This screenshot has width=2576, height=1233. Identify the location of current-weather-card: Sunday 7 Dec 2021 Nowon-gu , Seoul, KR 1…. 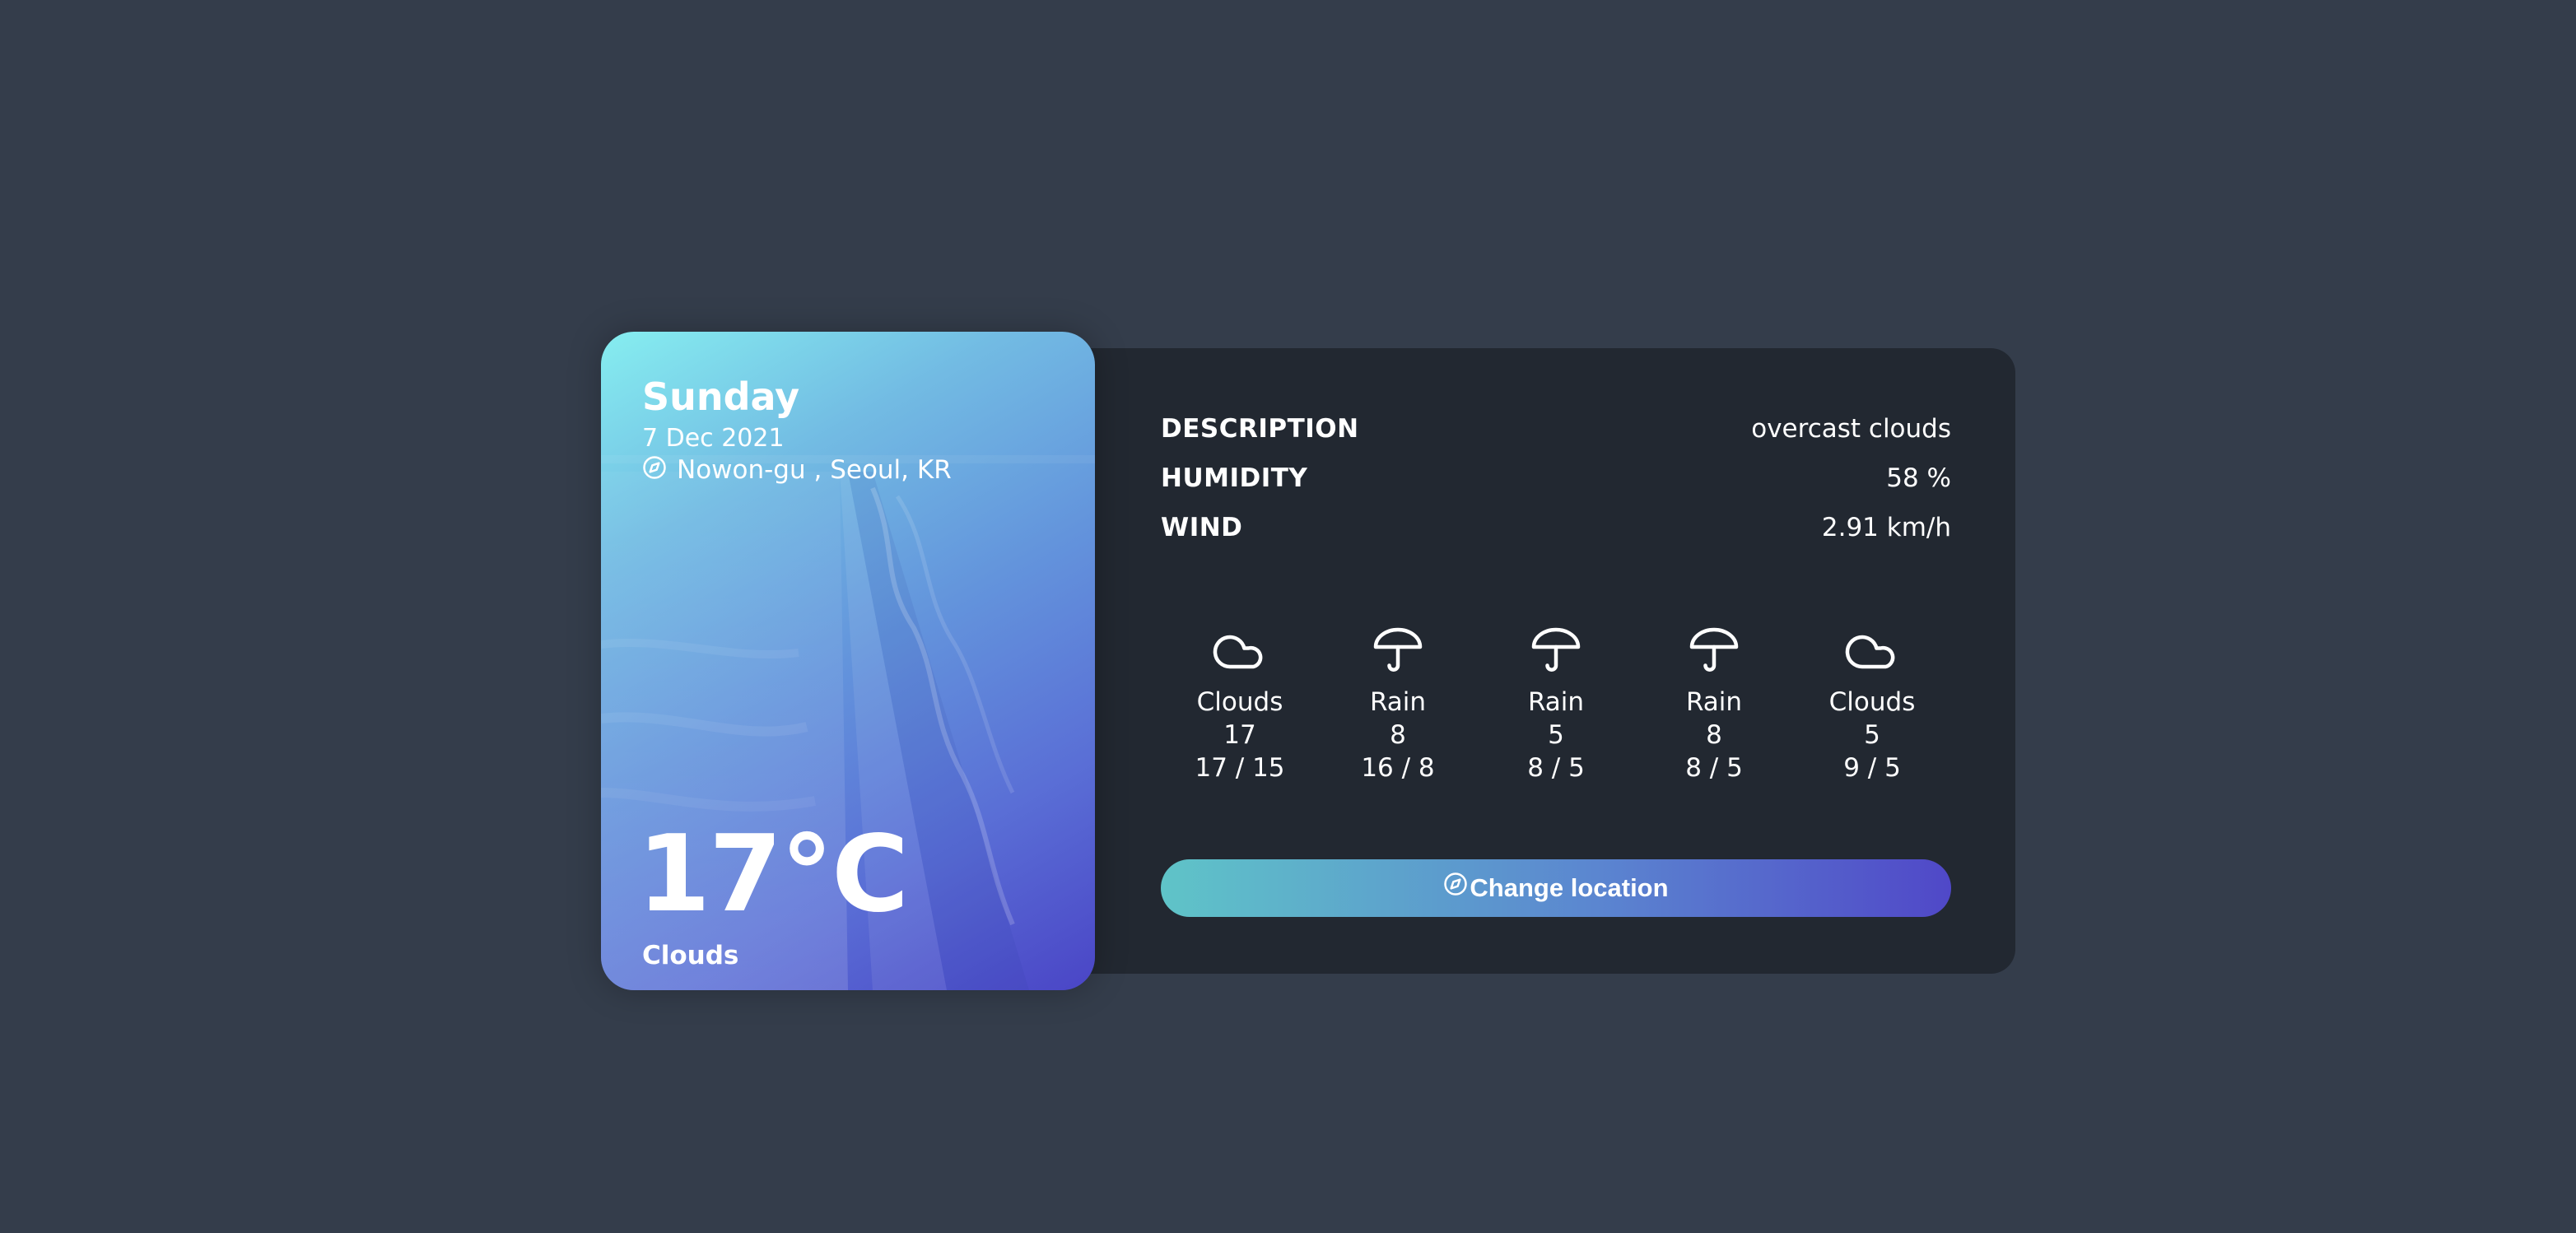
(848, 661).